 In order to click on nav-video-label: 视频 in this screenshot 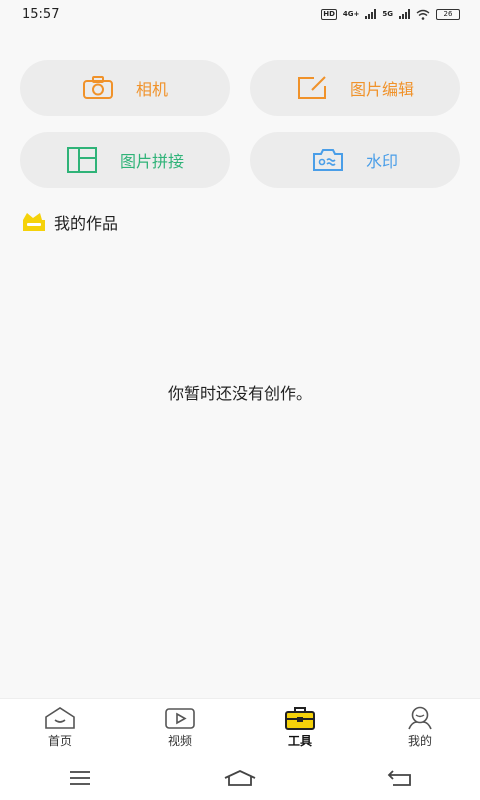, I will do `click(179, 741)`.